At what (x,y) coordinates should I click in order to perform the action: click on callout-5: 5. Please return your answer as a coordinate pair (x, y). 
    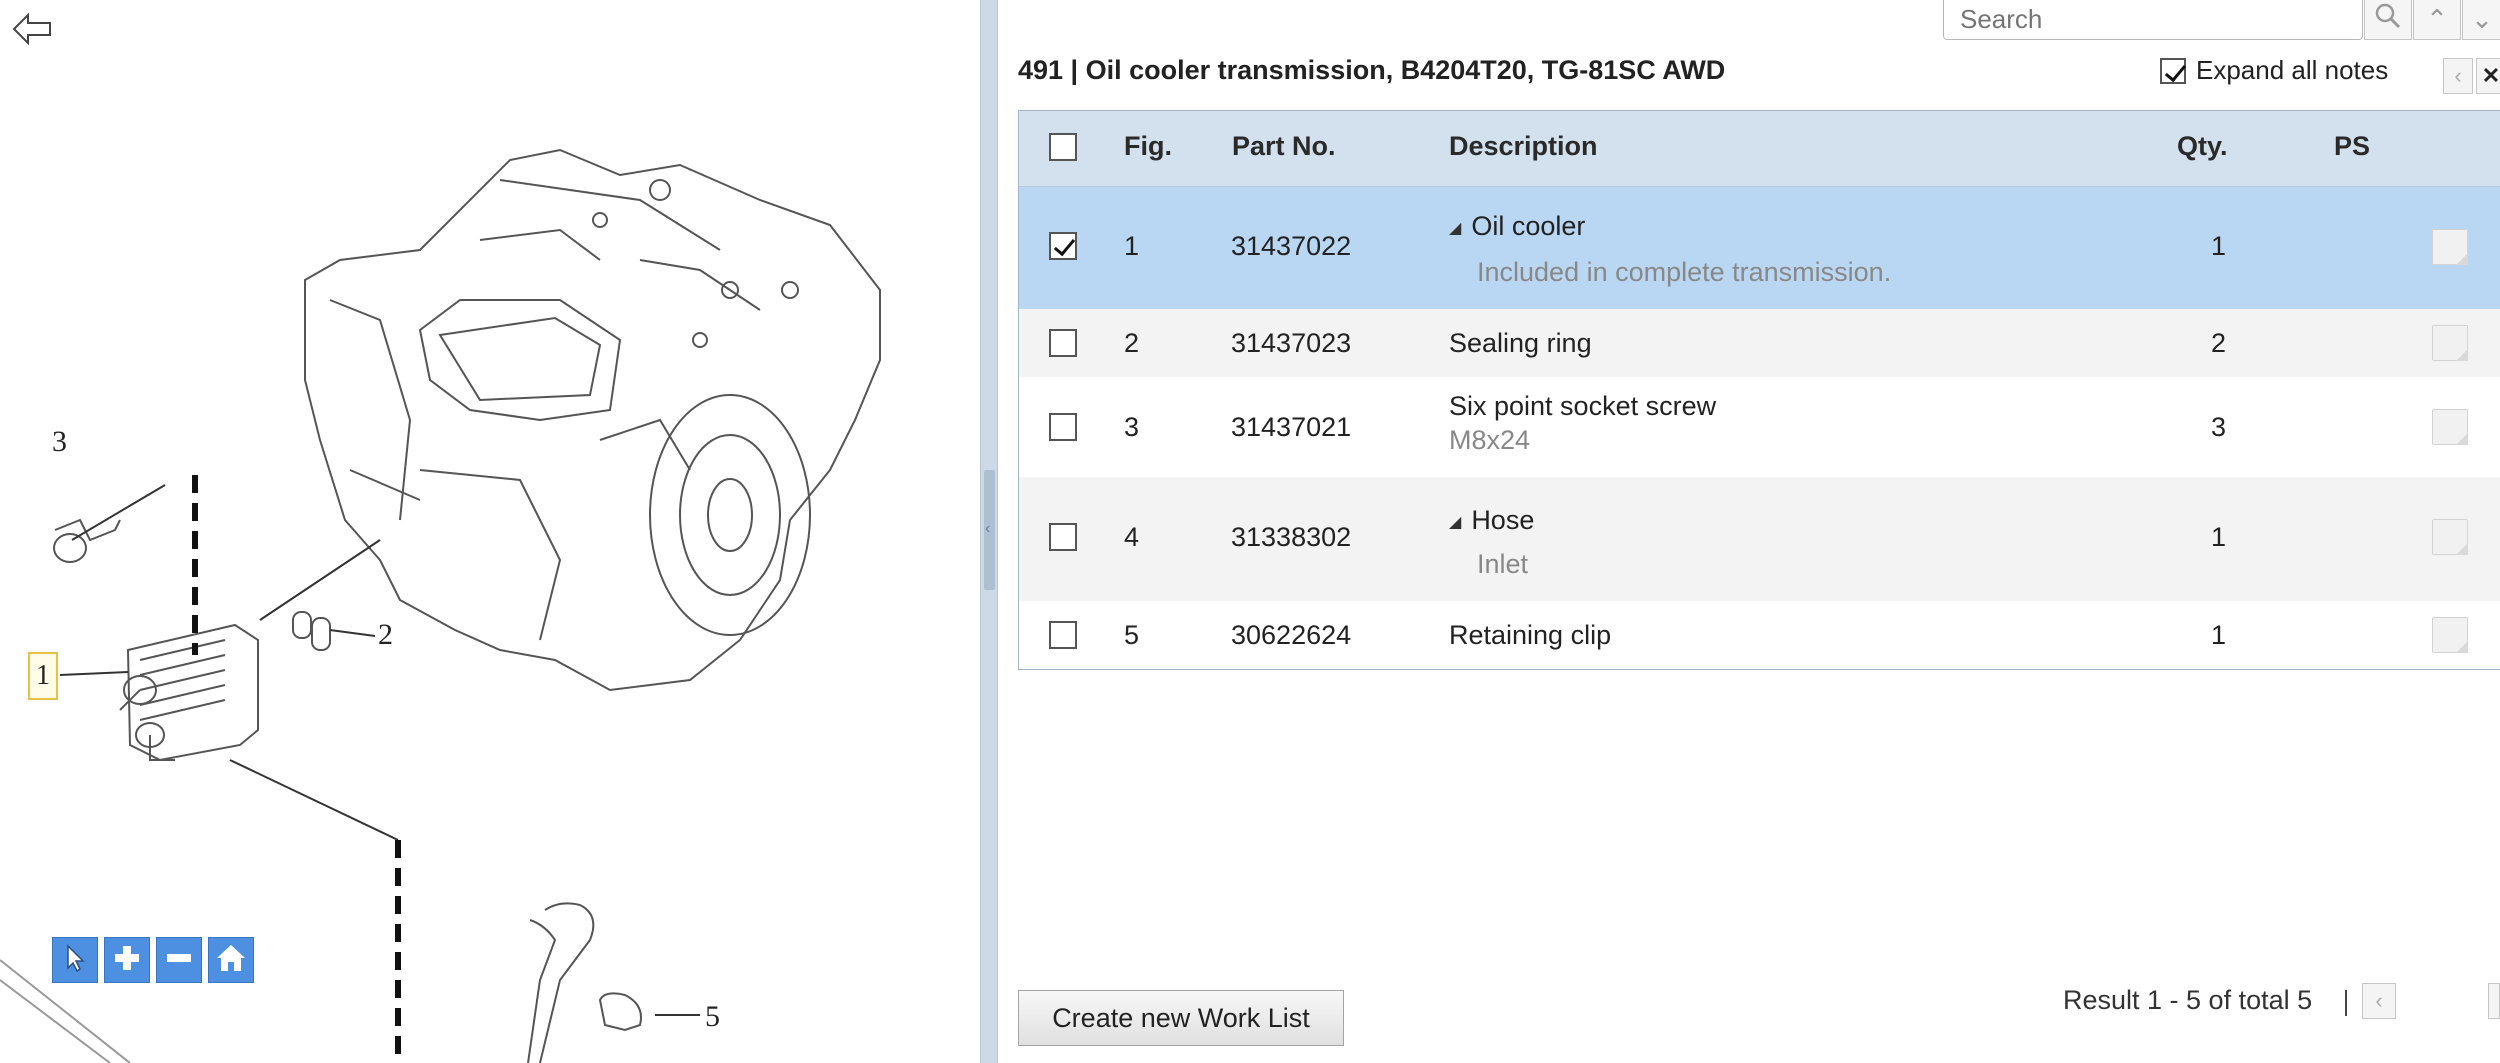
    Looking at the image, I should click on (712, 1017).